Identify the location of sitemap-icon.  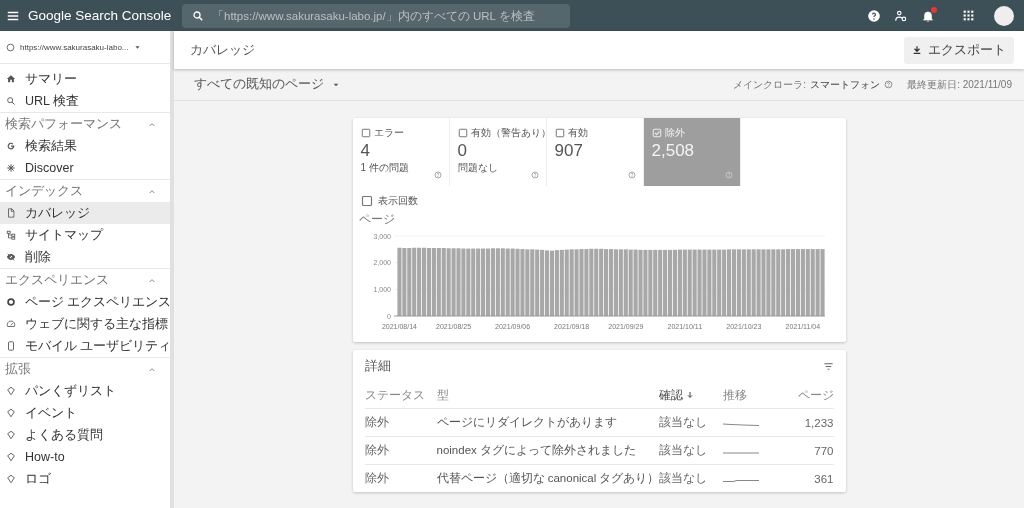
(11, 235).